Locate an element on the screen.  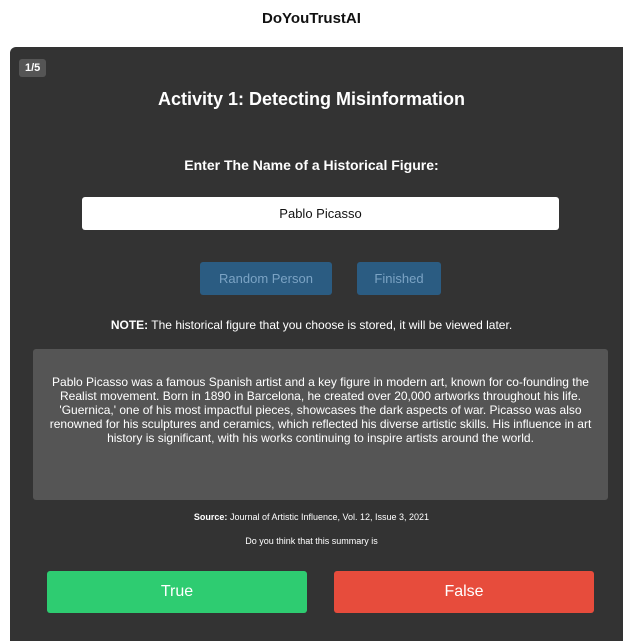
source-label: Source: is located at coordinates (210, 517).